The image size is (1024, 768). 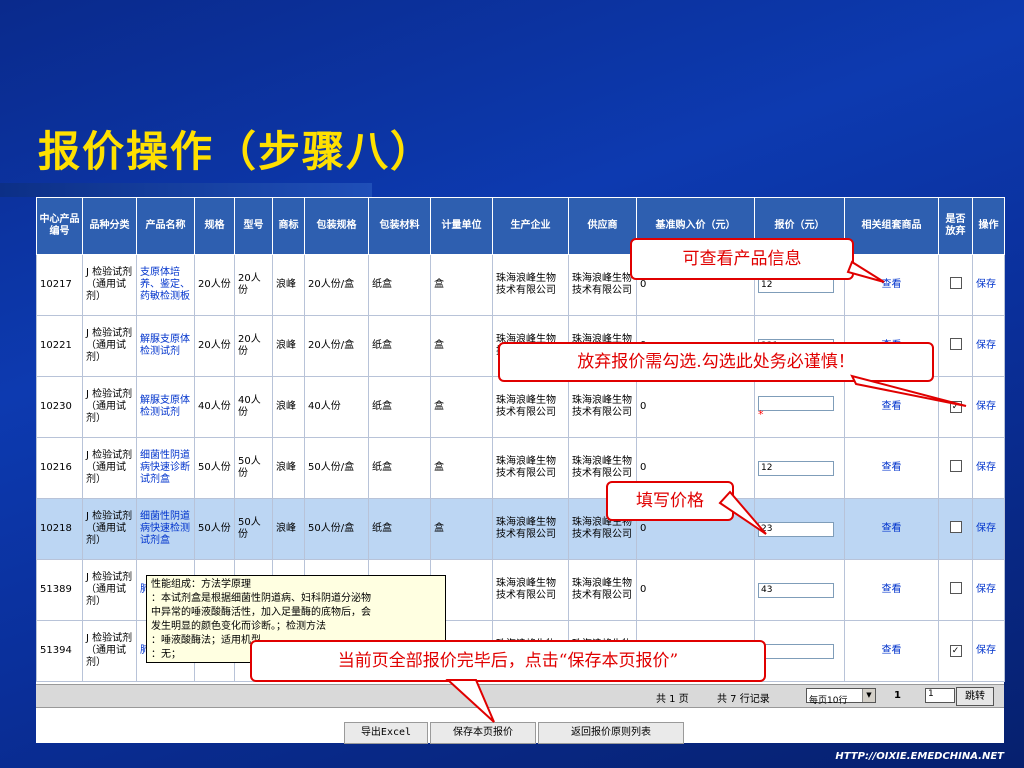 What do you see at coordinates (483, 733) in the screenshot?
I see `save-page-button: 保存本页报价` at bounding box center [483, 733].